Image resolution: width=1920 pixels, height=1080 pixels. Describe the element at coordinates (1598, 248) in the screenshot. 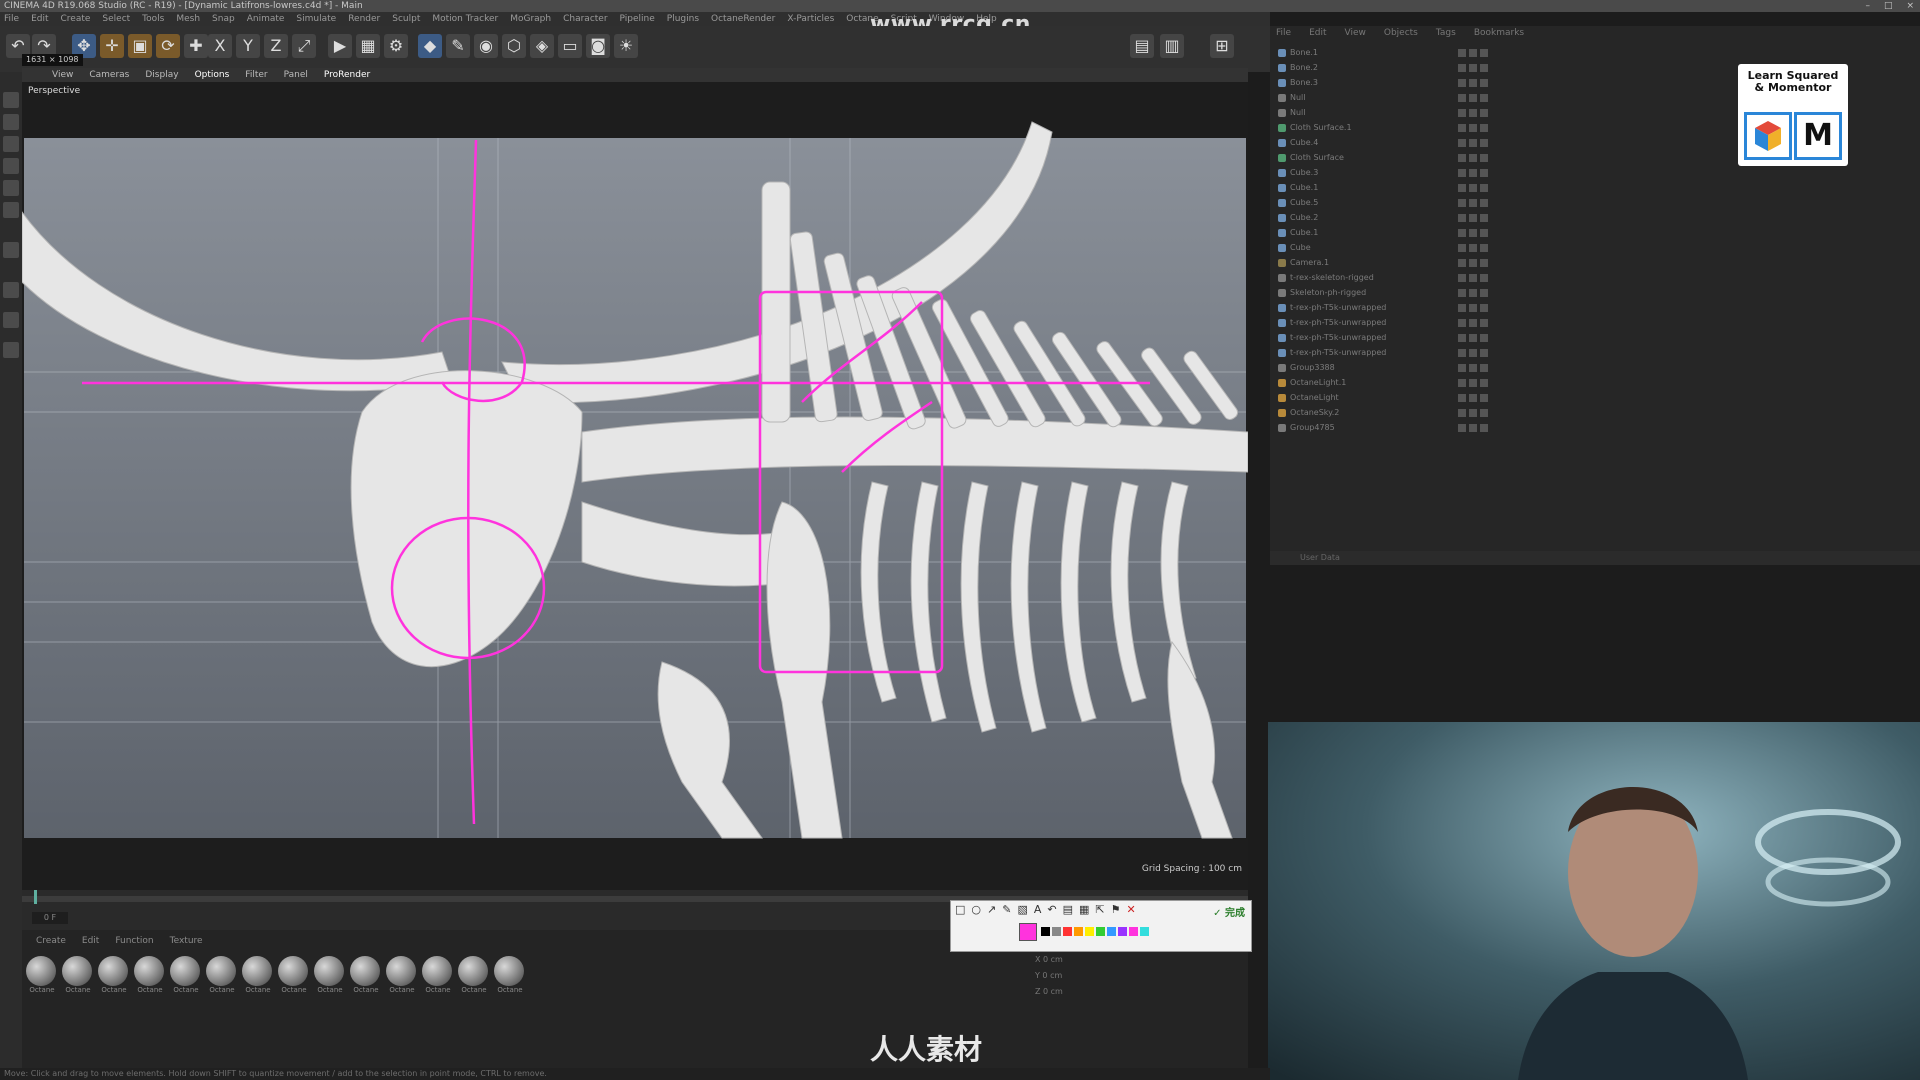

I see `object-row: Cube` at that location.